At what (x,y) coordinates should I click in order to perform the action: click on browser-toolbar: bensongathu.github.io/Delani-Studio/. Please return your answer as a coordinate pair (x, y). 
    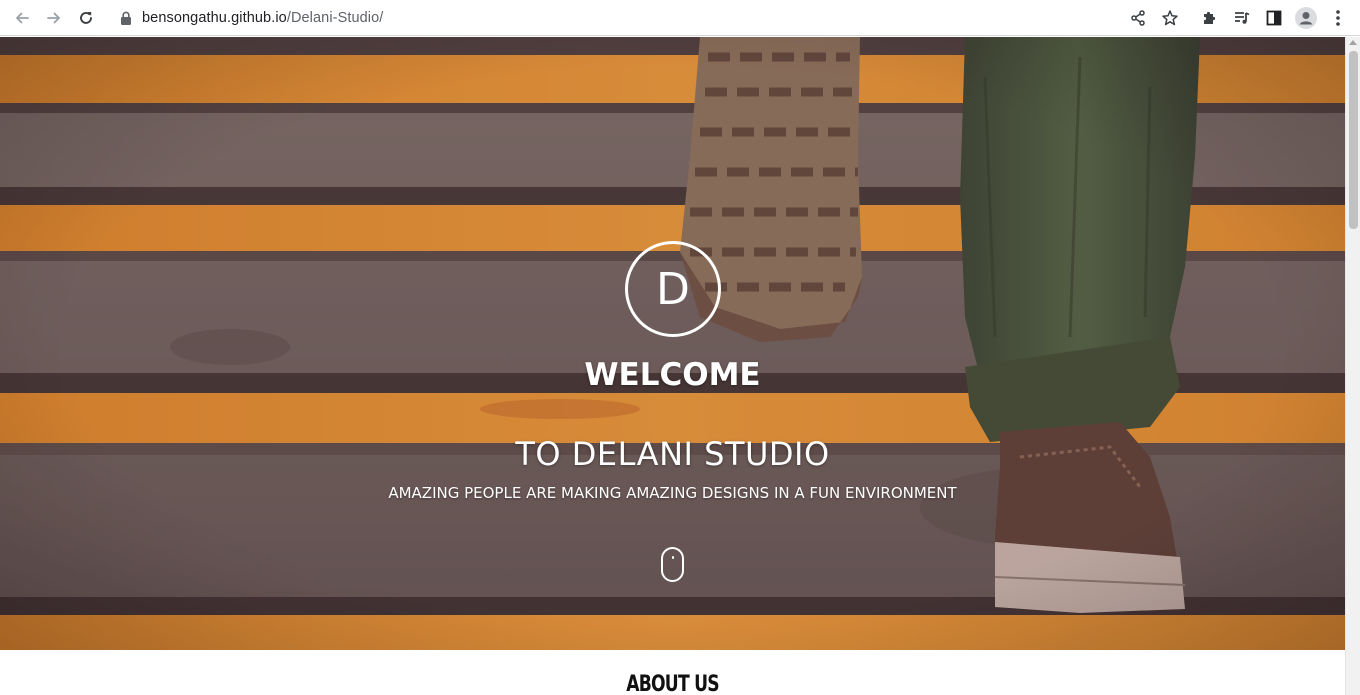
    Looking at the image, I should click on (680, 18).